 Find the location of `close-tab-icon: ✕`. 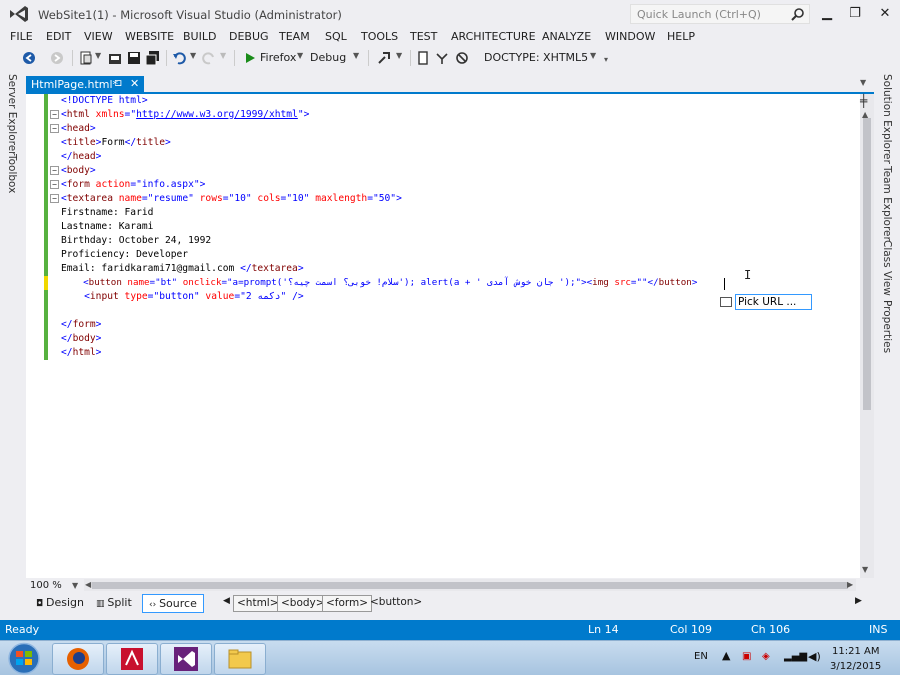

close-tab-icon: ✕ is located at coordinates (134, 83).